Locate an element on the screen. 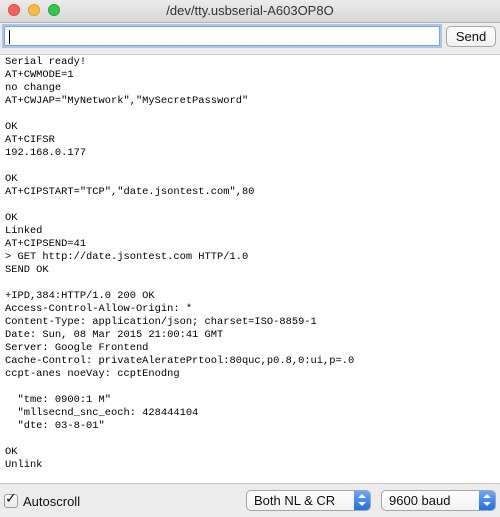  output-line: SEND OK is located at coordinates (27, 270).